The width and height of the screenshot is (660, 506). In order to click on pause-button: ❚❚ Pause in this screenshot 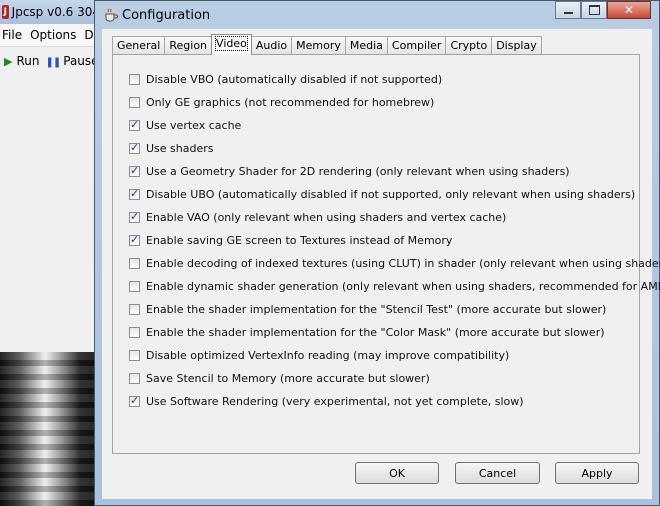, I will do `click(71, 61)`.